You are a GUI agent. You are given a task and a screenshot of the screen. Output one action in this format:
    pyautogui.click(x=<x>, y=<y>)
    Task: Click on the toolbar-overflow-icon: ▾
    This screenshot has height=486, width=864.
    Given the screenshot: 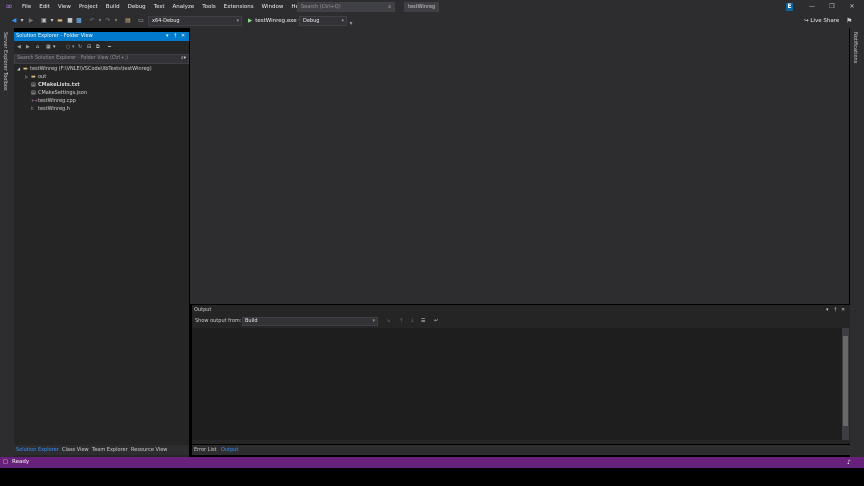 What is the action you would take?
    pyautogui.click(x=351, y=24)
    